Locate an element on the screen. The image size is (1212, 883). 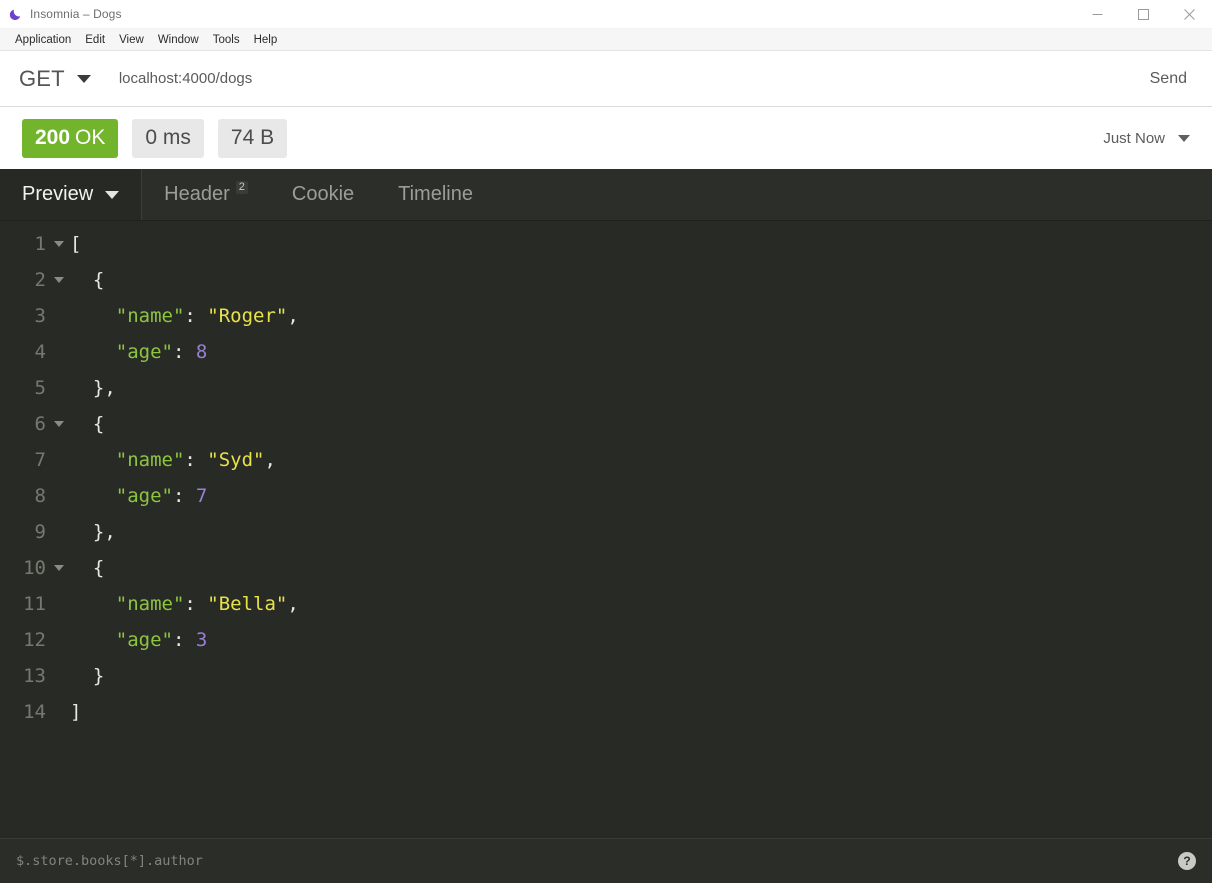
token-num: 8 is located at coordinates (201, 352).